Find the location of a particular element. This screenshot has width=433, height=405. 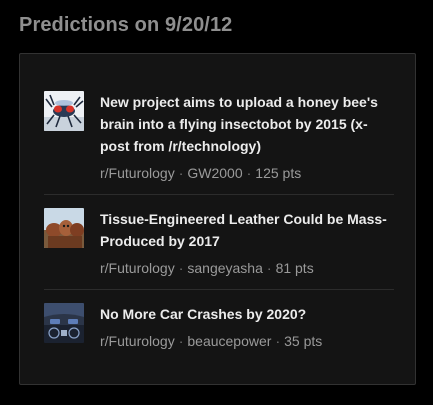

item-points: 81 pts is located at coordinates (294, 268).